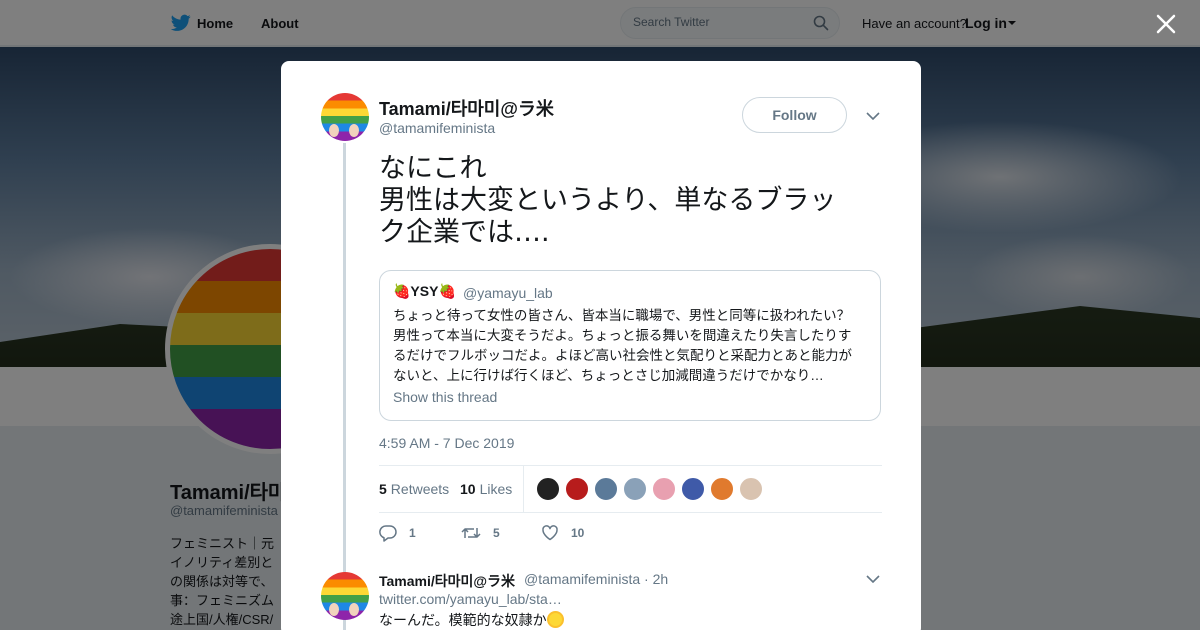  What do you see at coordinates (608, 200) in the screenshot?
I see `tweet-text-line: 男性は大変というより、単なるブラッ` at bounding box center [608, 200].